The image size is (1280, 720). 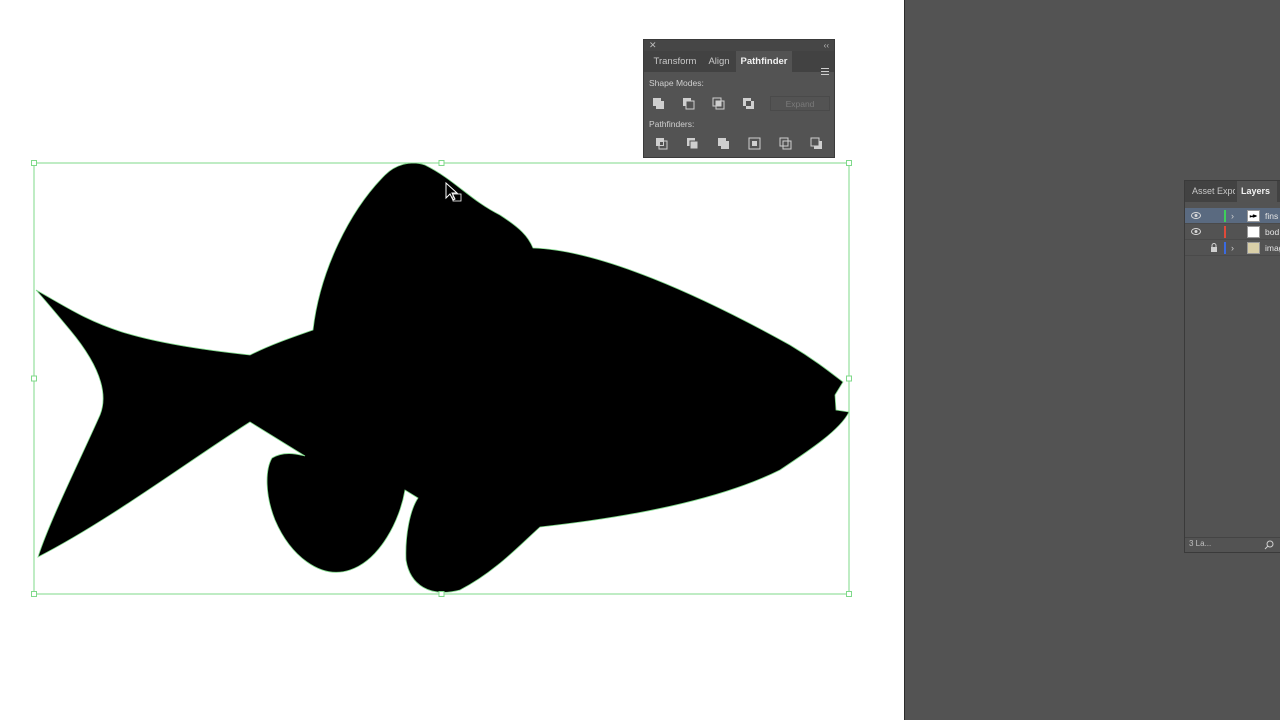 I want to click on exclude-icon, so click(x=749, y=104).